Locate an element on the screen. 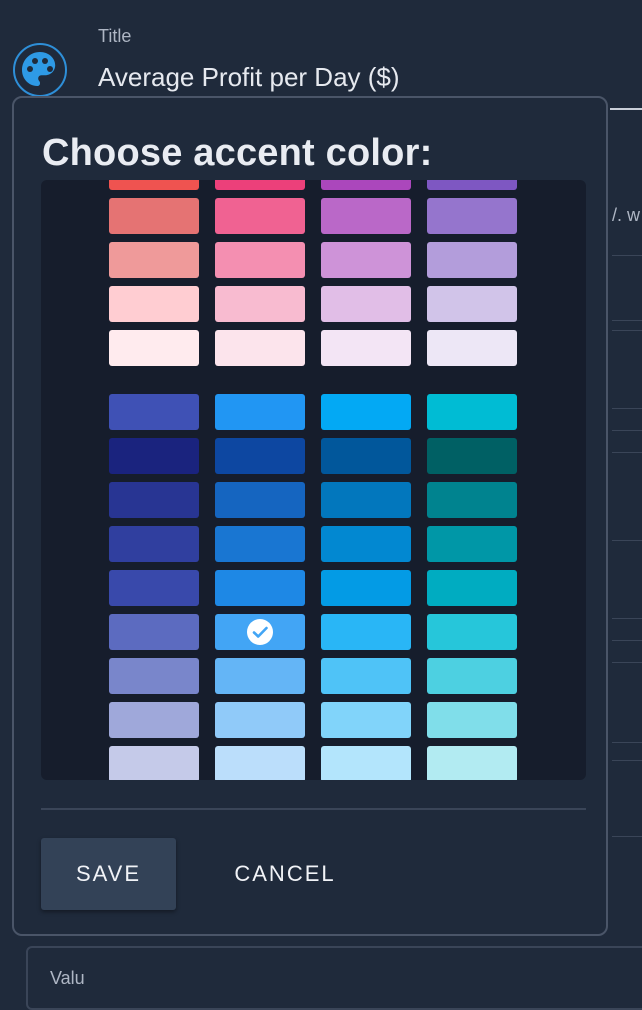  cancel-button: CANCEL is located at coordinates (285, 874).